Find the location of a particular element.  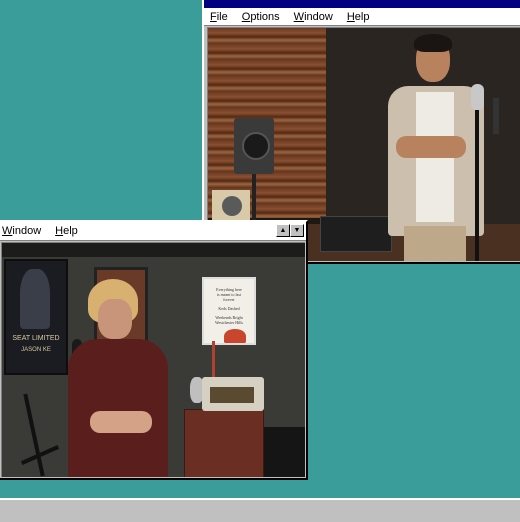

menu-bar: File Options Window Help is located at coordinates (362, 17).